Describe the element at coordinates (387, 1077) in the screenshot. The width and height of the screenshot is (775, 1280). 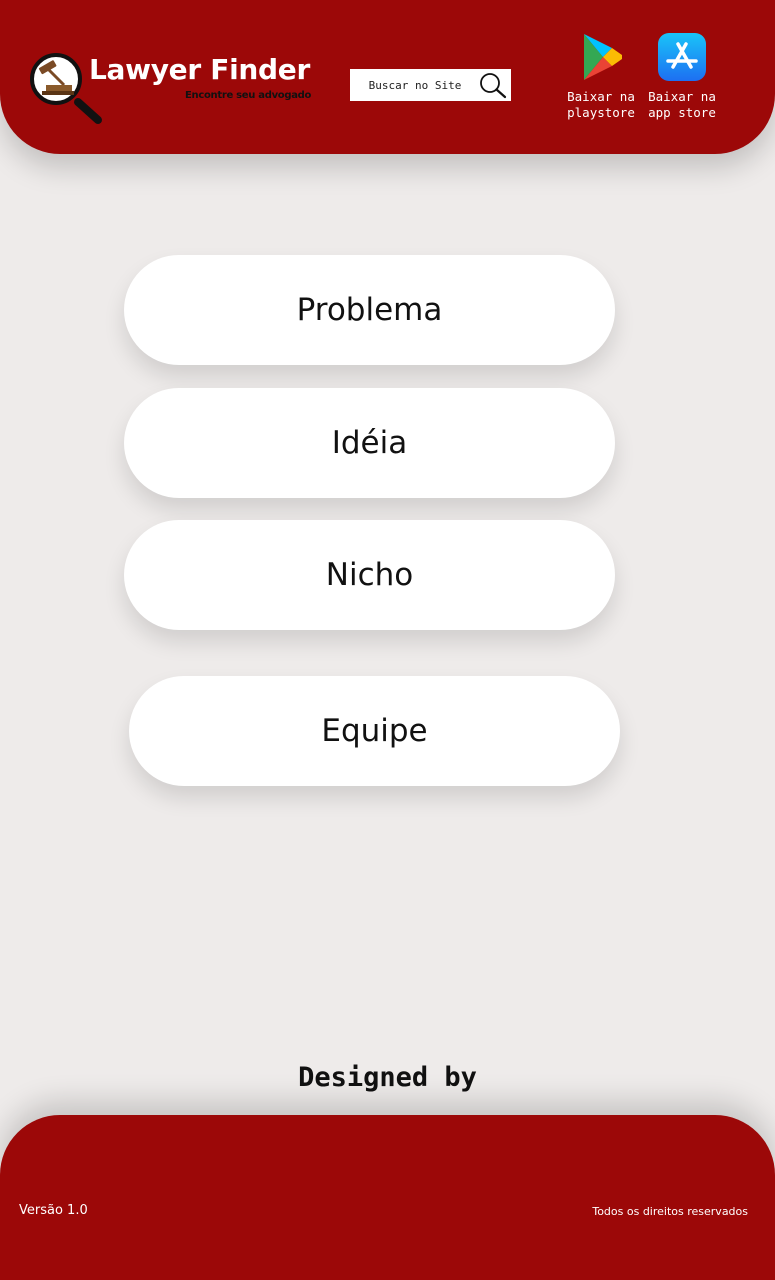
I see `designed-by-text: Designed by` at that location.